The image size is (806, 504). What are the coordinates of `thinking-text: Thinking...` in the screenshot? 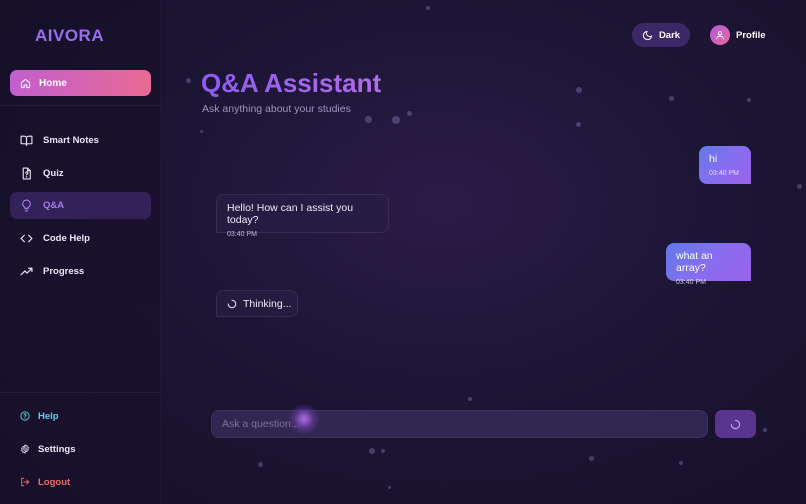 It's located at (267, 303).